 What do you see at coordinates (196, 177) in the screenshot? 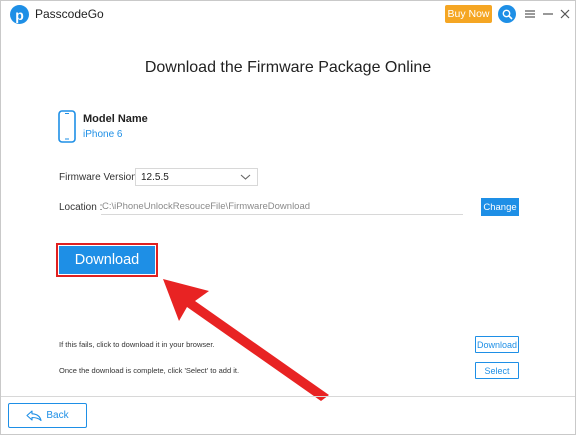
I see `firmware-version-select: 12.5.5` at bounding box center [196, 177].